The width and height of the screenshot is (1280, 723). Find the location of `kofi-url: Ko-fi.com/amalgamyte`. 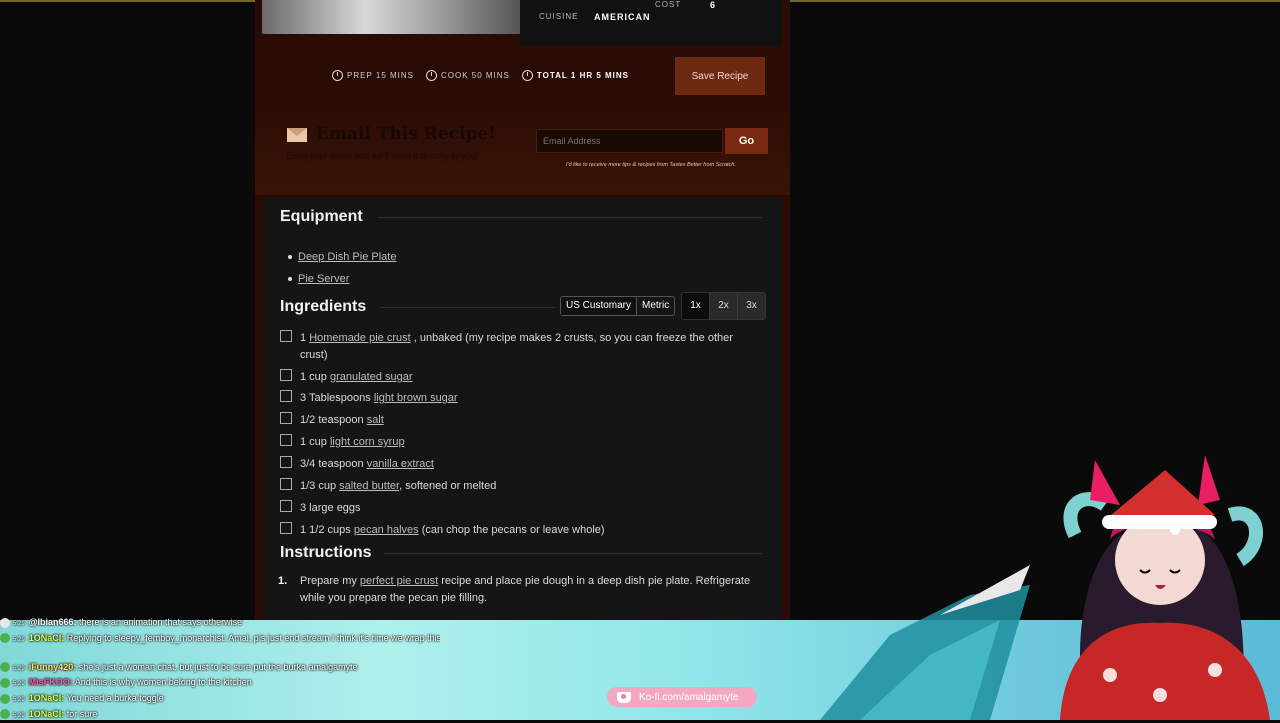

kofi-url: Ko-fi.com/amalgamyte is located at coordinates (689, 697).